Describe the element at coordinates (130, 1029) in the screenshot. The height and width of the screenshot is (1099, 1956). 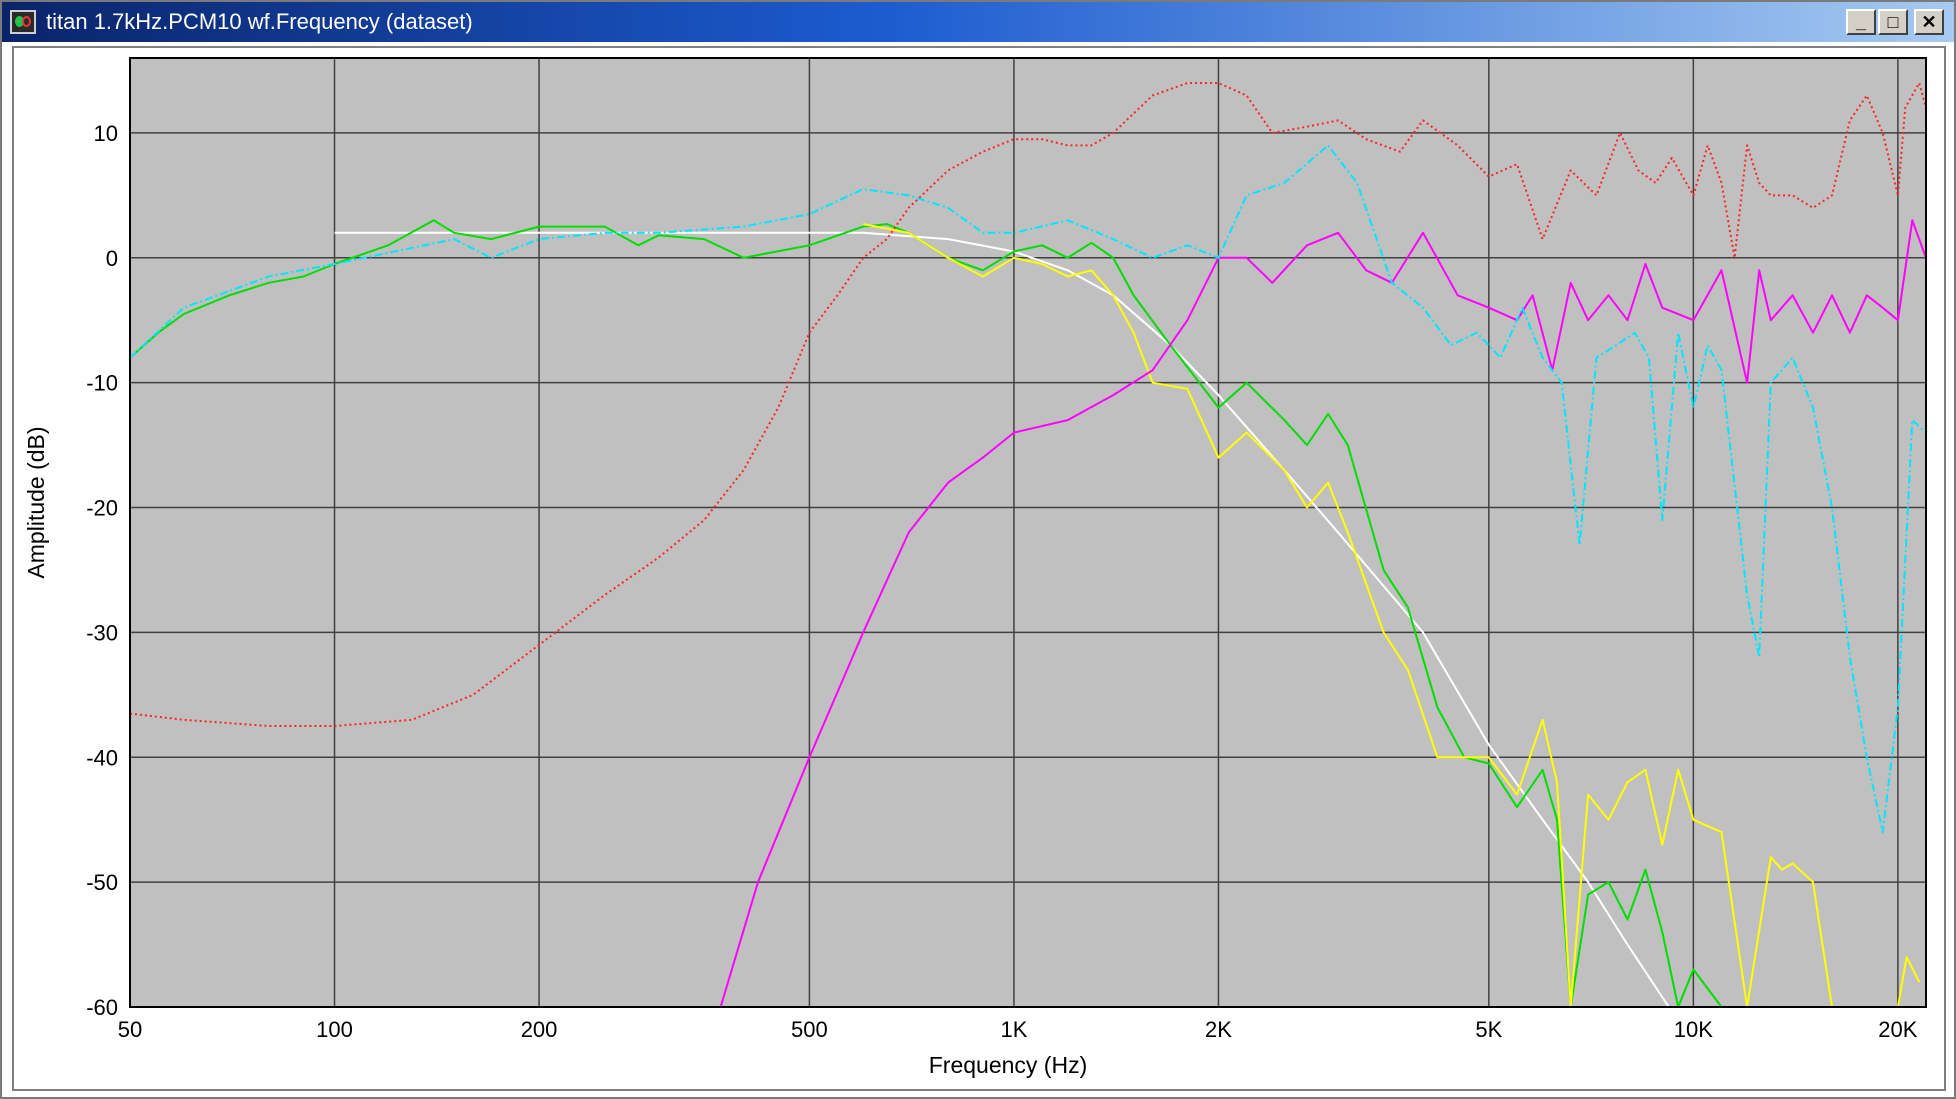
I see `x-tick-label: 50` at that location.